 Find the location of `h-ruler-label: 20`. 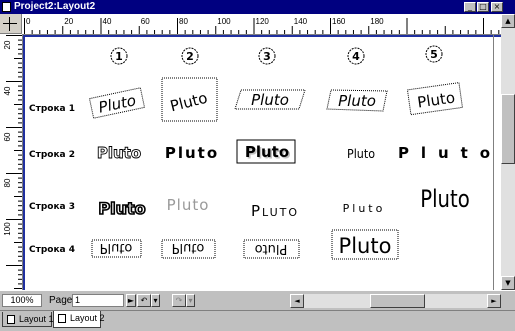

h-ruler-label: 20 is located at coordinates (68, 21).